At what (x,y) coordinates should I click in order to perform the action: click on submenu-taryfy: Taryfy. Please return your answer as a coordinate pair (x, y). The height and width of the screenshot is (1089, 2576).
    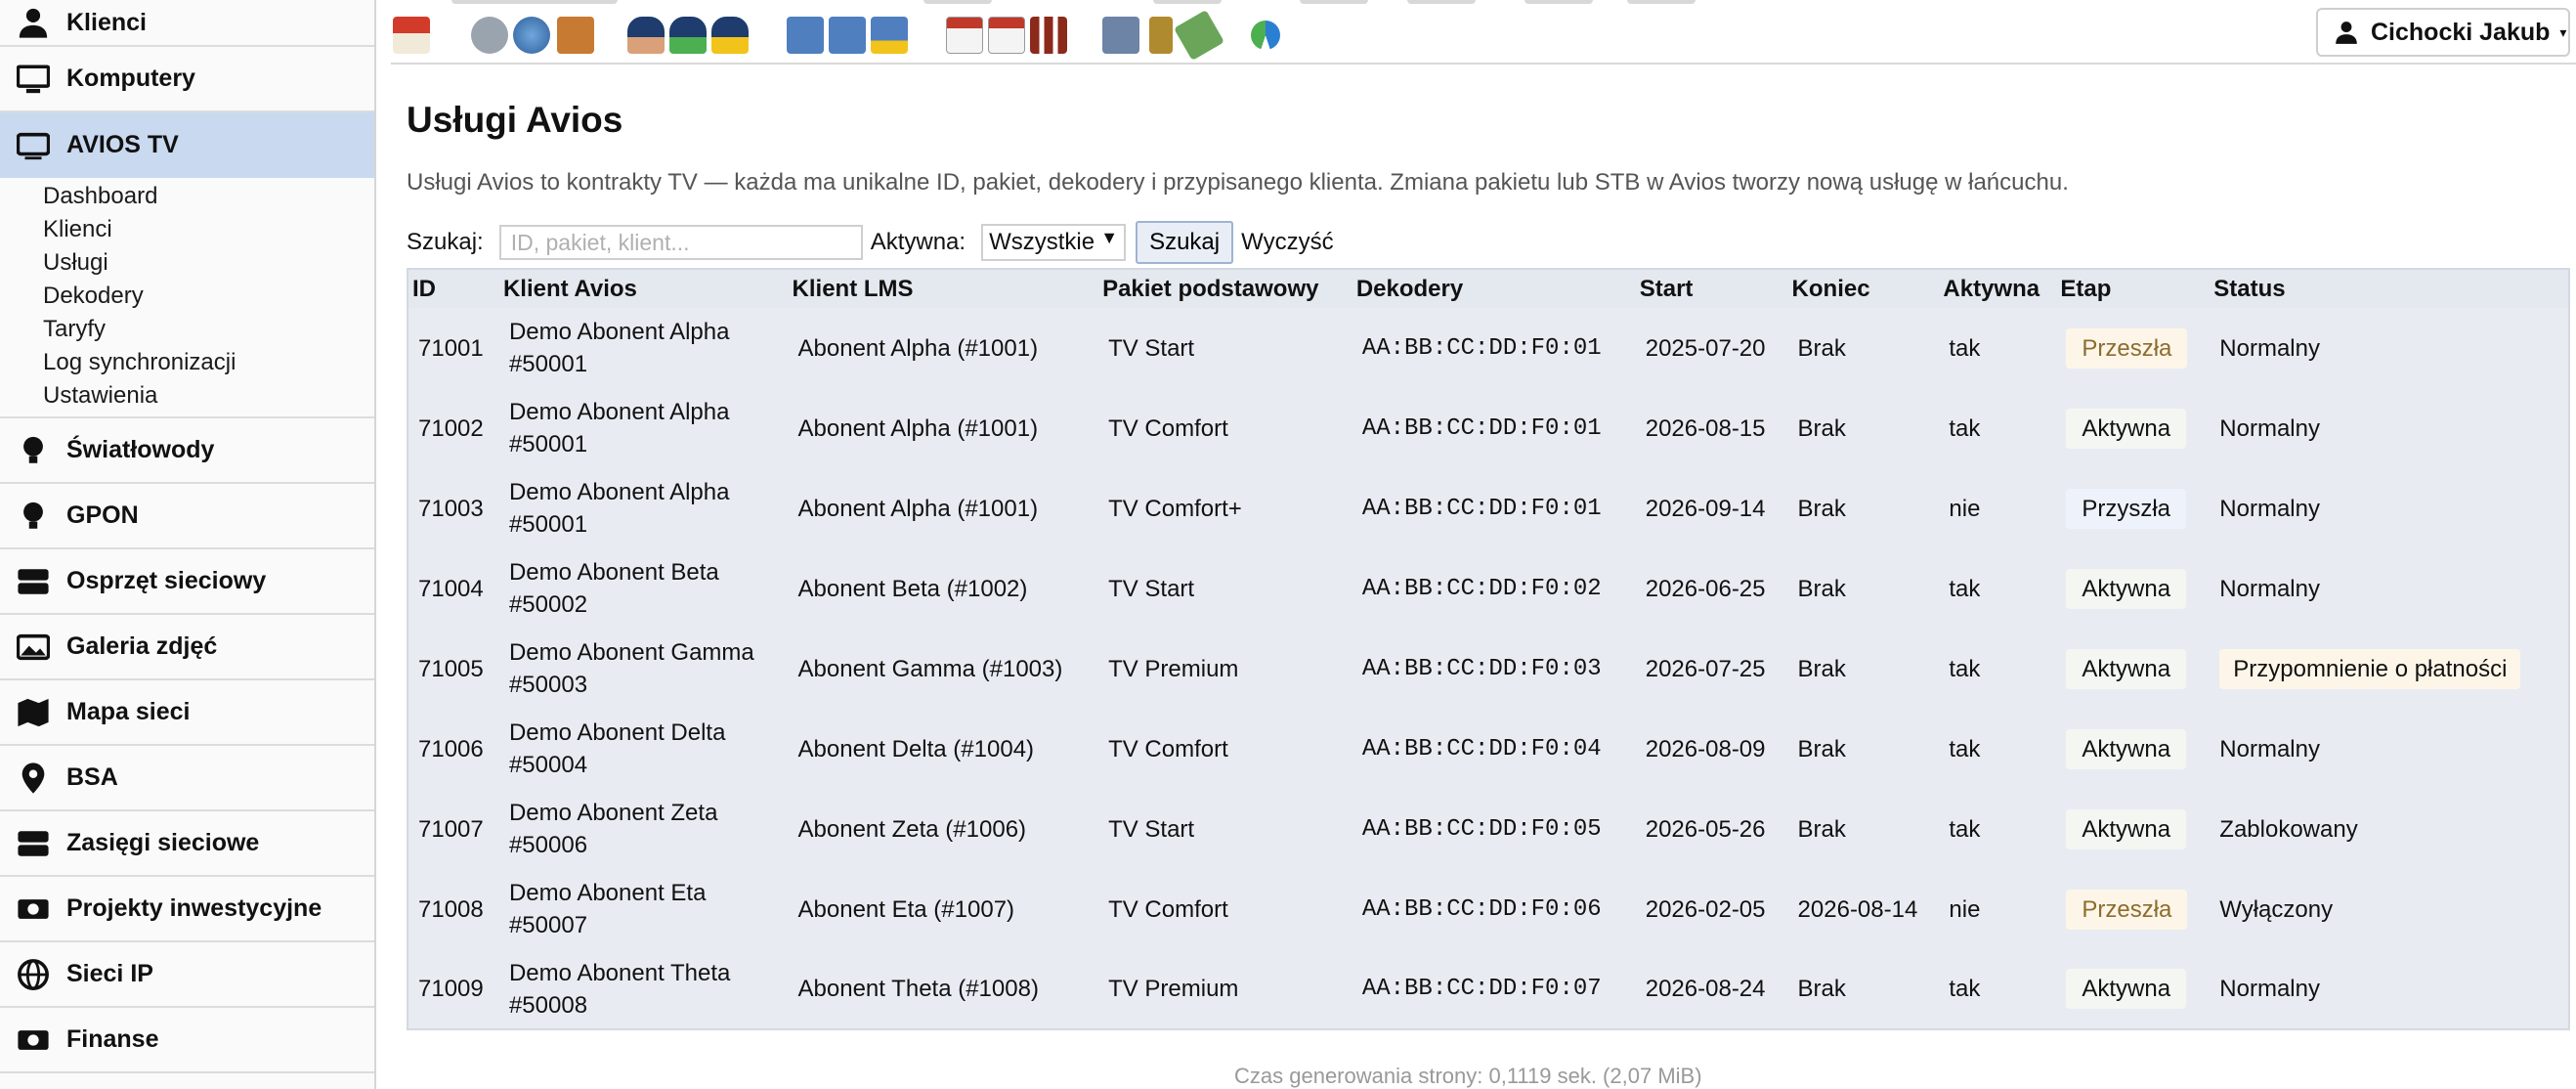
    Looking at the image, I should click on (209, 329).